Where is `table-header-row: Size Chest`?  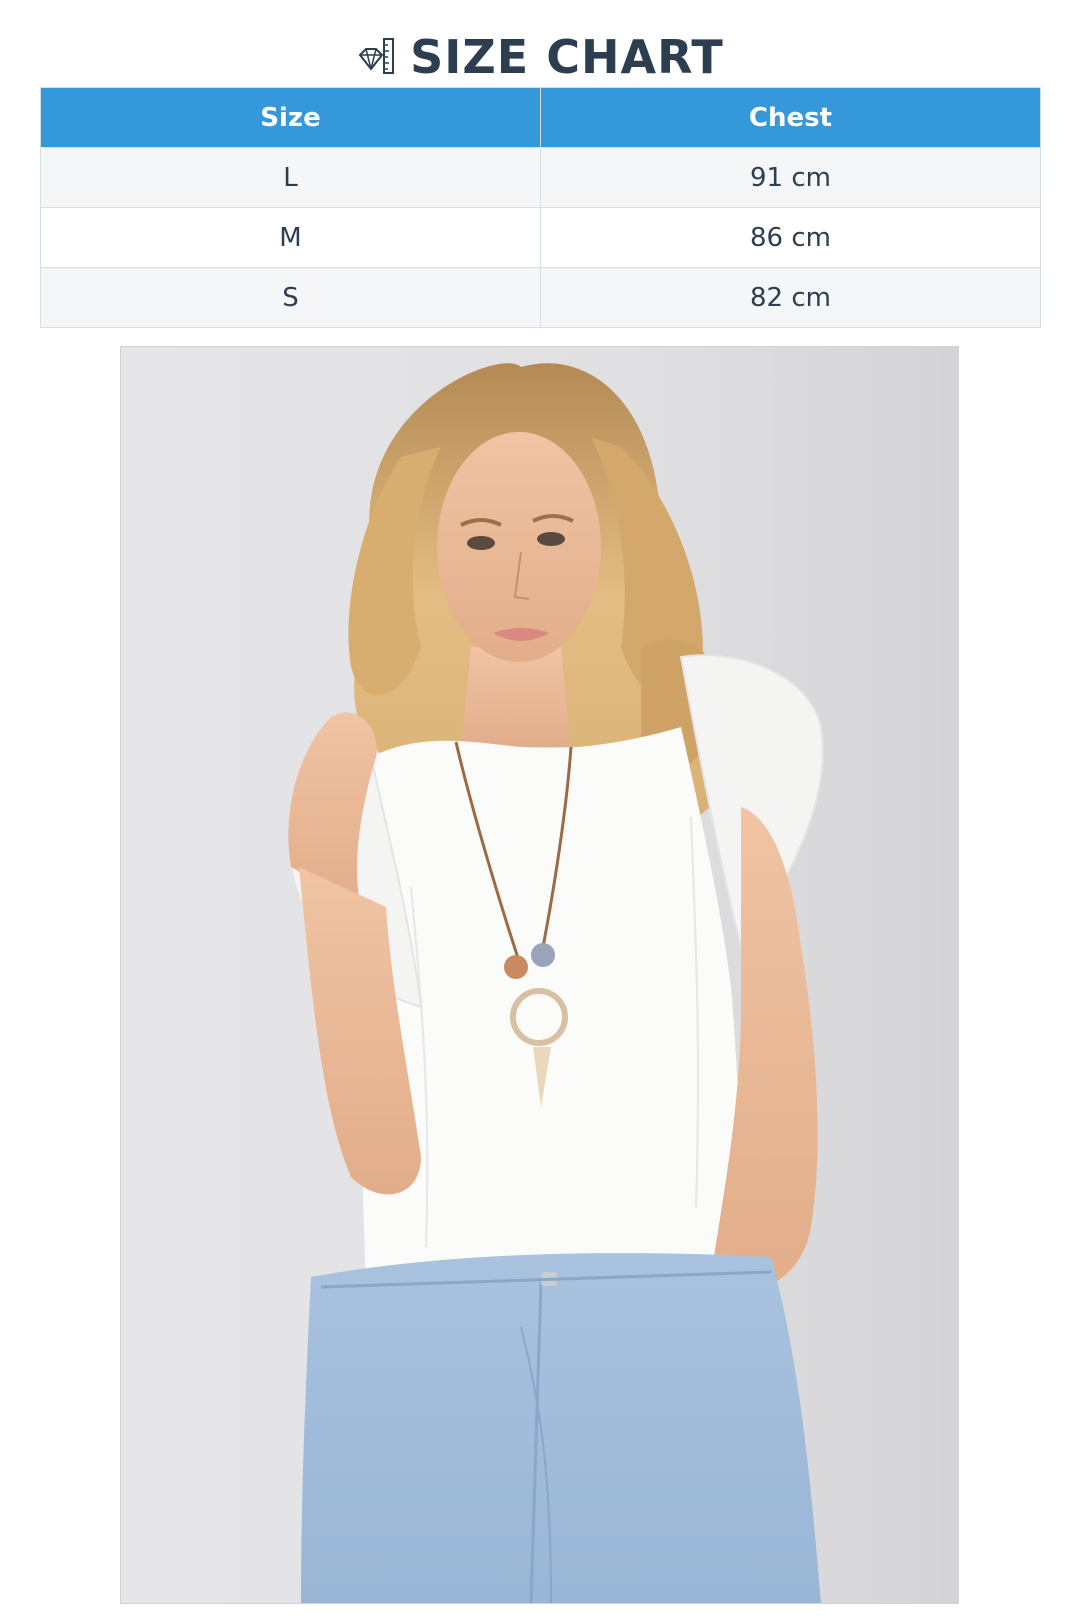
table-header-row: Size Chest is located at coordinates (540, 117).